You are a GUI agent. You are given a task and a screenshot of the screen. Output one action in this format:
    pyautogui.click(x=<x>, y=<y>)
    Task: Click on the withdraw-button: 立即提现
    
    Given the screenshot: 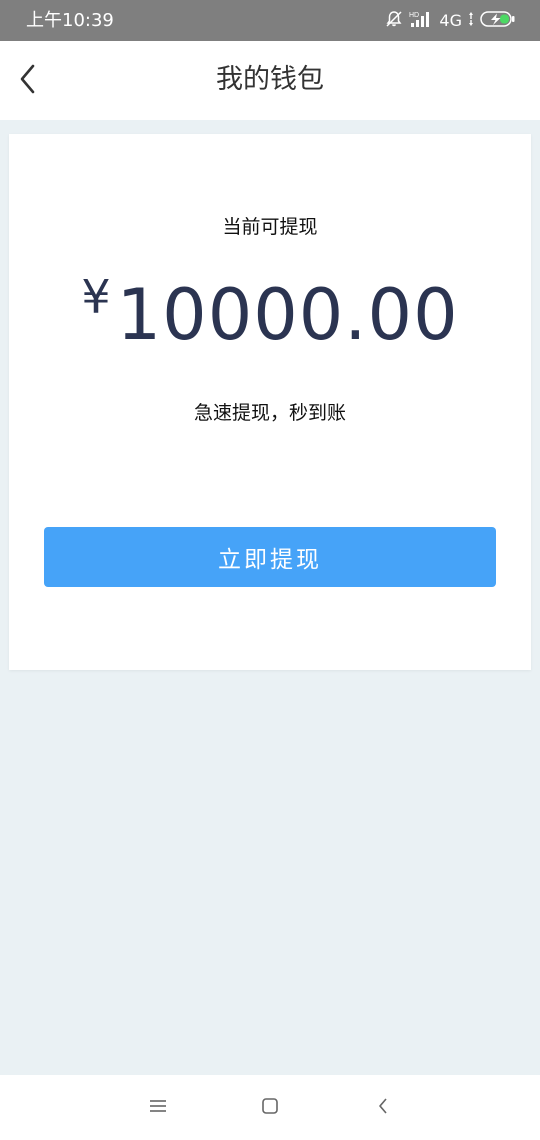 What is the action you would take?
    pyautogui.click(x=270, y=557)
    